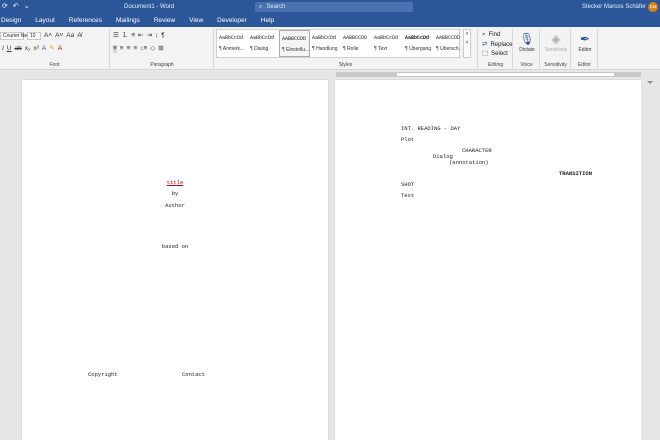 The width and height of the screenshot is (660, 440). What do you see at coordinates (430, 128) in the screenshot?
I see `scene-heading: INT. READING - DAY` at bounding box center [430, 128].